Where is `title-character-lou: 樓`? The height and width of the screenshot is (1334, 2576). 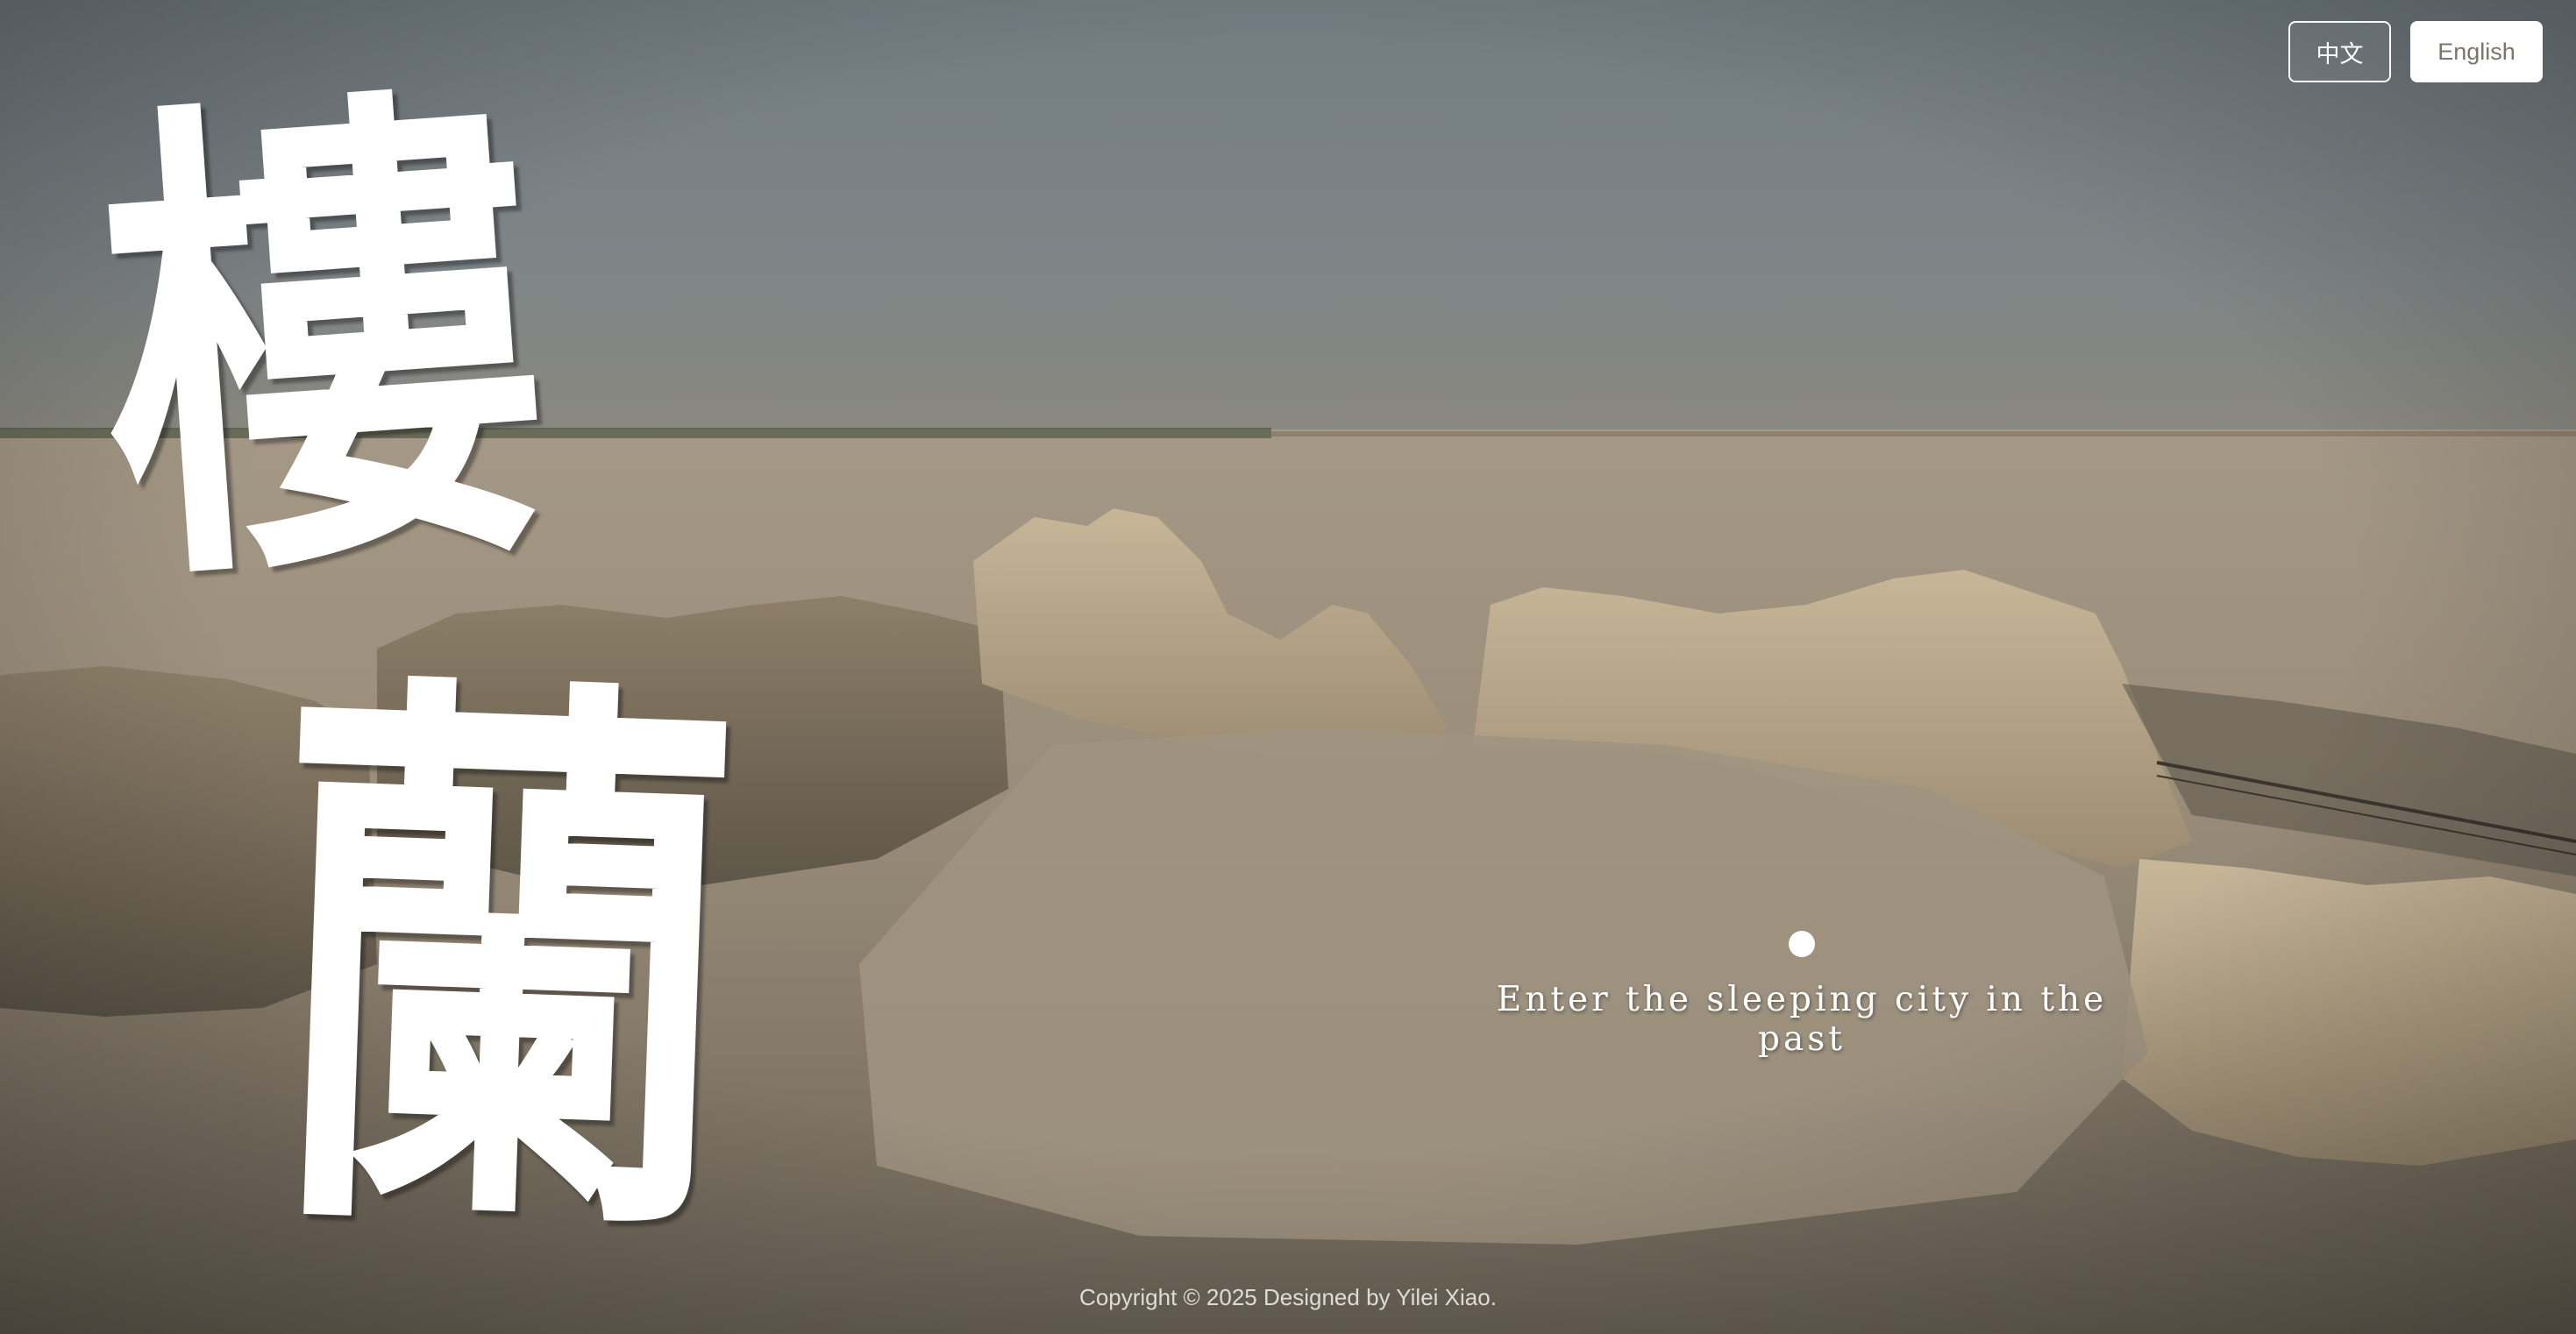
title-character-lou: 樓 is located at coordinates (321, 343).